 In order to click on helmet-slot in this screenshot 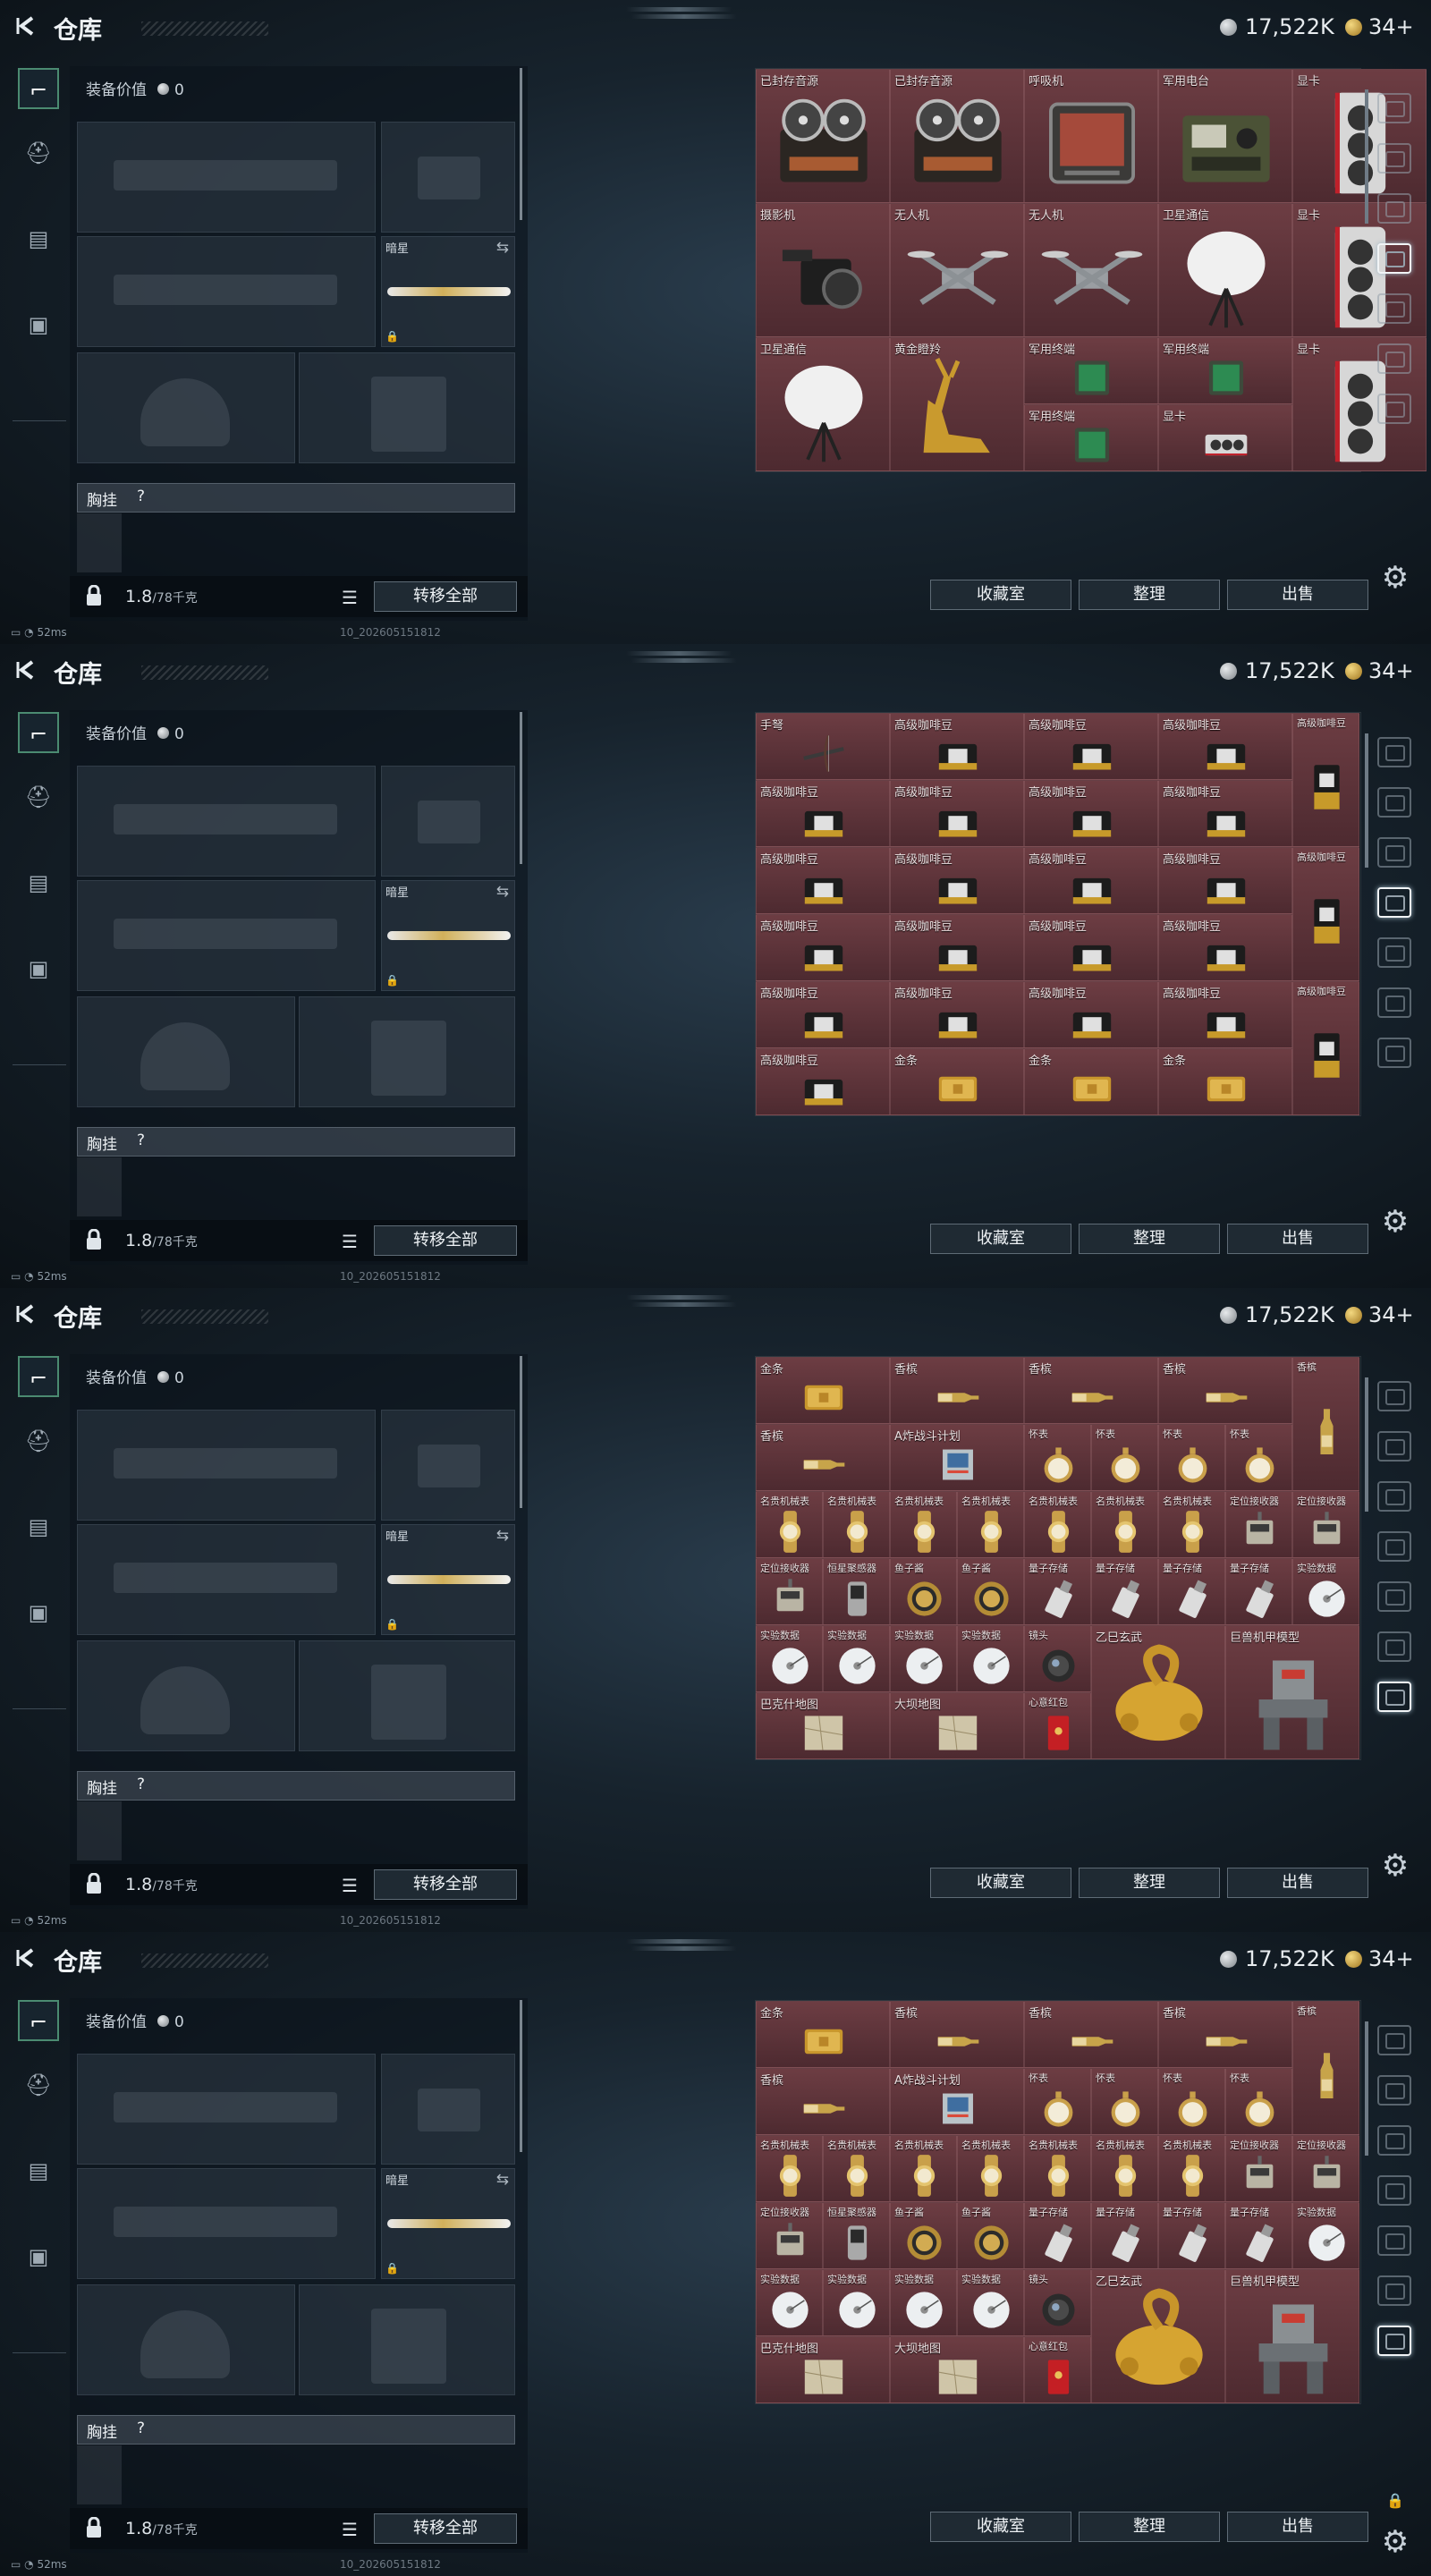, I will do `click(186, 1051)`.